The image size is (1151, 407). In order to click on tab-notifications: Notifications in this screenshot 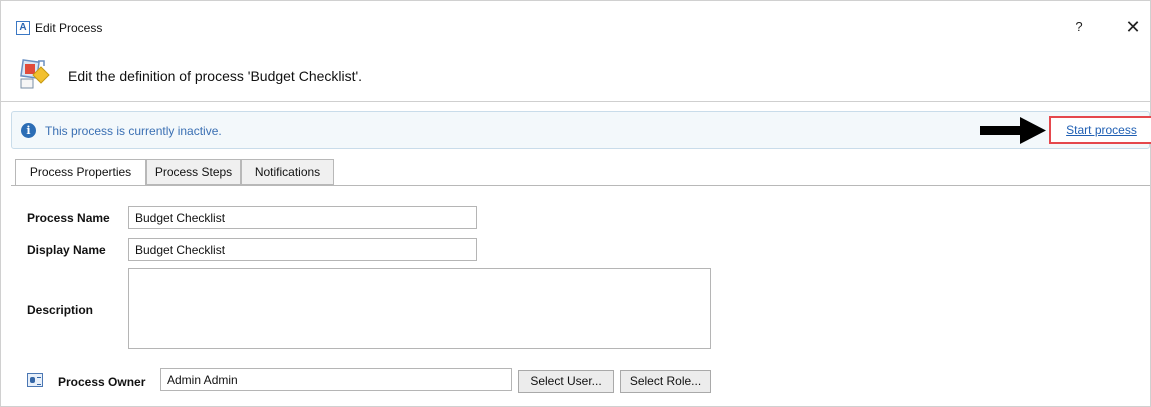, I will do `click(287, 172)`.